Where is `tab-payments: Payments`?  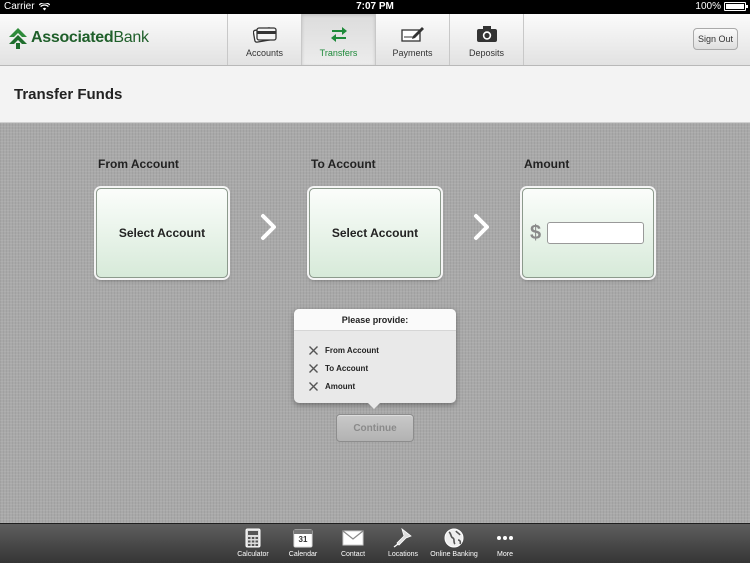
tab-payments: Payments is located at coordinates (413, 39).